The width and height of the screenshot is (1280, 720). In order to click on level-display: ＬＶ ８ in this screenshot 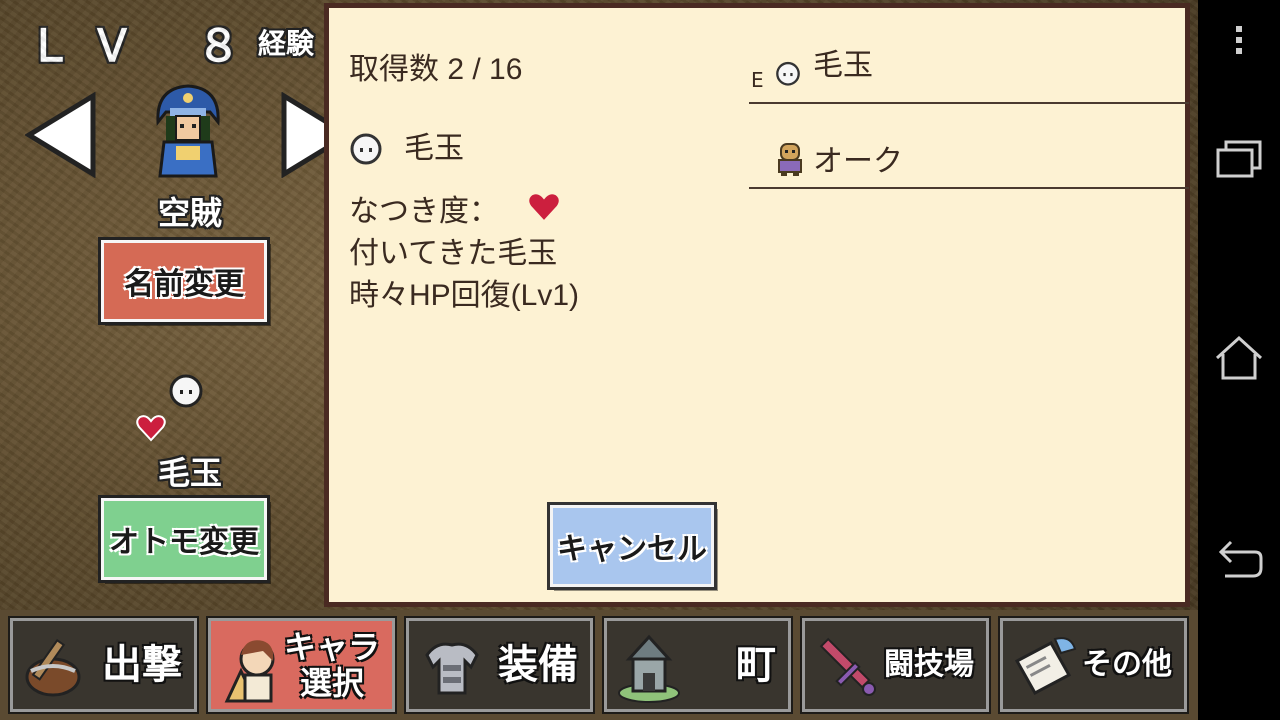, I will do `click(143, 46)`.